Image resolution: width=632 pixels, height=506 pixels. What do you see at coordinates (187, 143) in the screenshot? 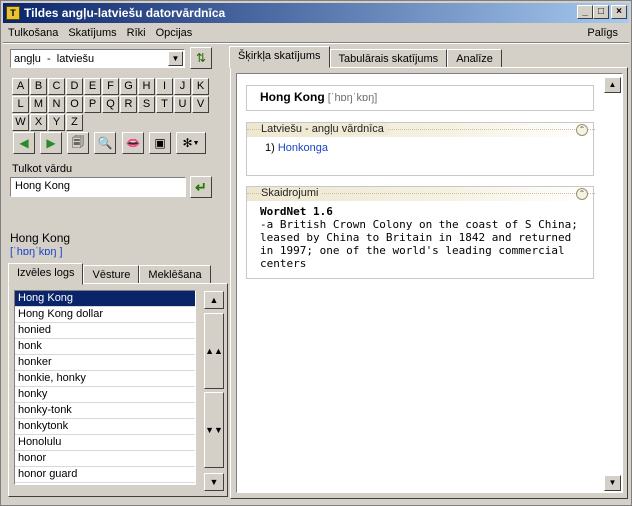
I see `gear-icon: ✻` at bounding box center [187, 143].